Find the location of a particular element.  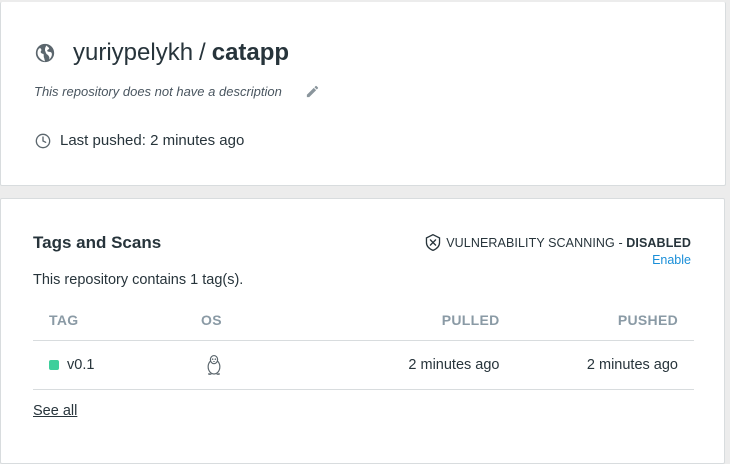

tags-table-header: TAG OS PULLED PUSHED is located at coordinates (363, 320).